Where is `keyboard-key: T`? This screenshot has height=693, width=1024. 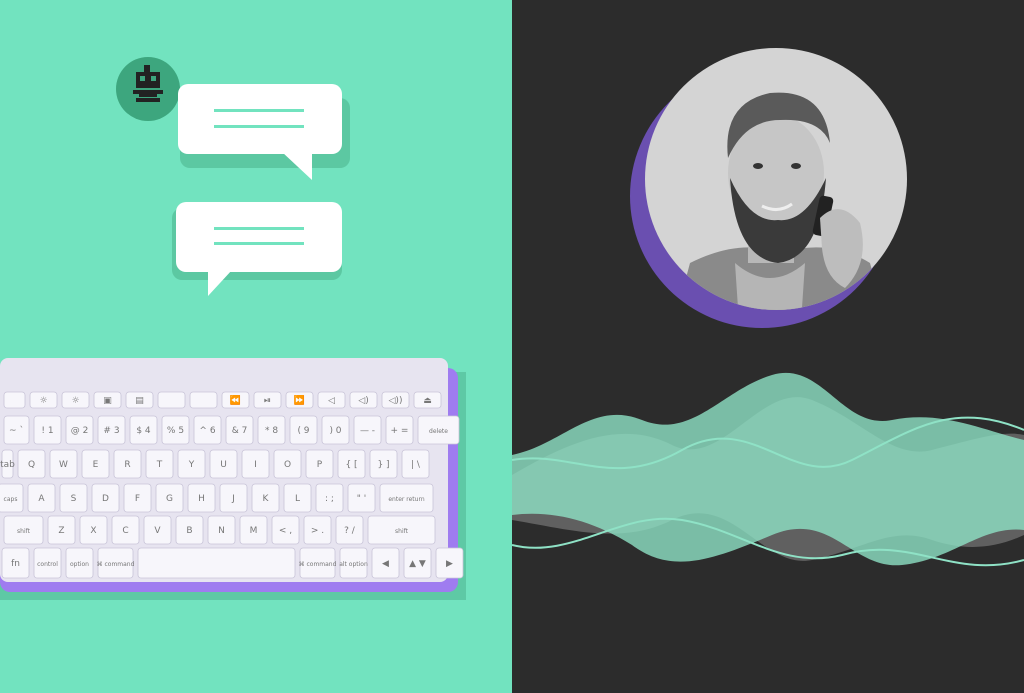 keyboard-key: T is located at coordinates (159, 464).